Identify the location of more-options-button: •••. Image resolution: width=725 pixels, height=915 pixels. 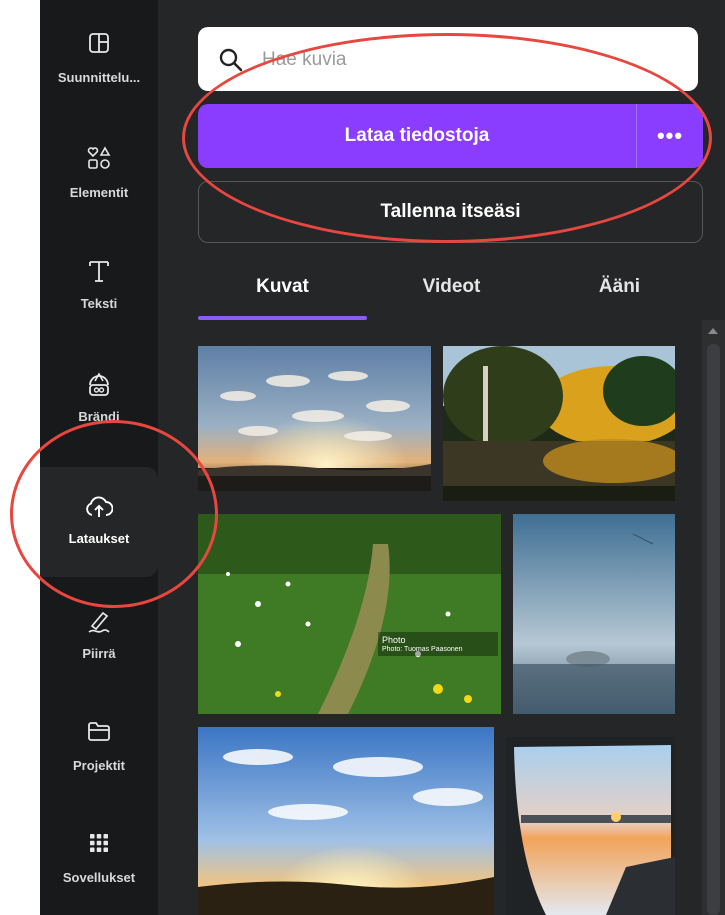
(670, 136).